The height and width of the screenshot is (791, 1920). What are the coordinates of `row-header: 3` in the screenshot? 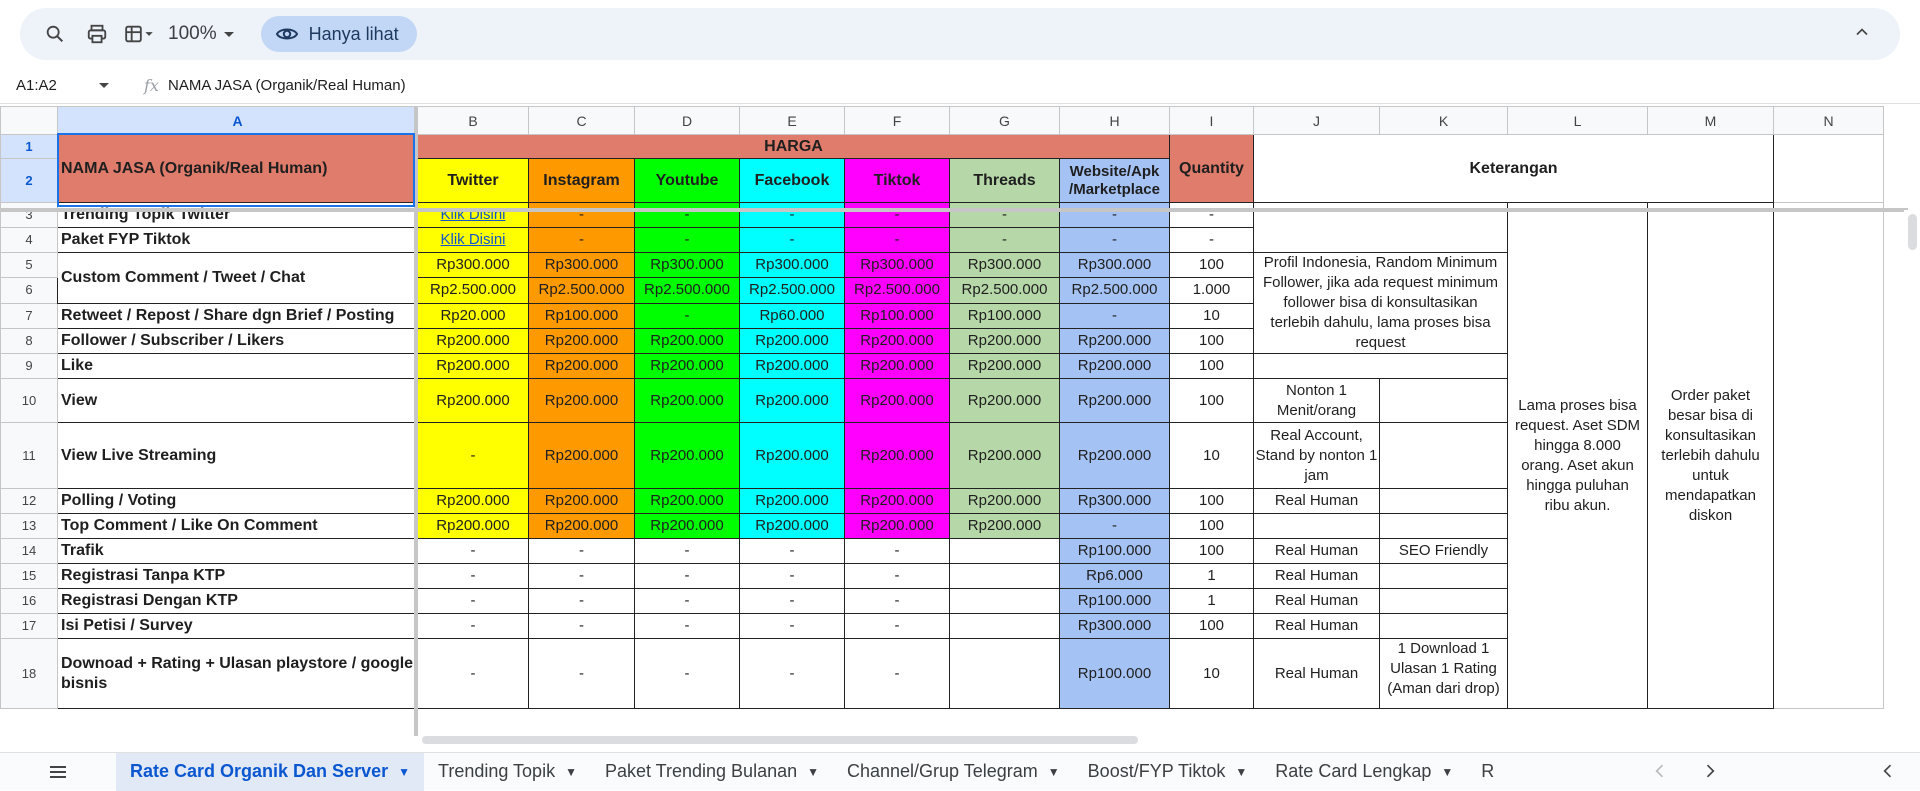 It's located at (29, 215).